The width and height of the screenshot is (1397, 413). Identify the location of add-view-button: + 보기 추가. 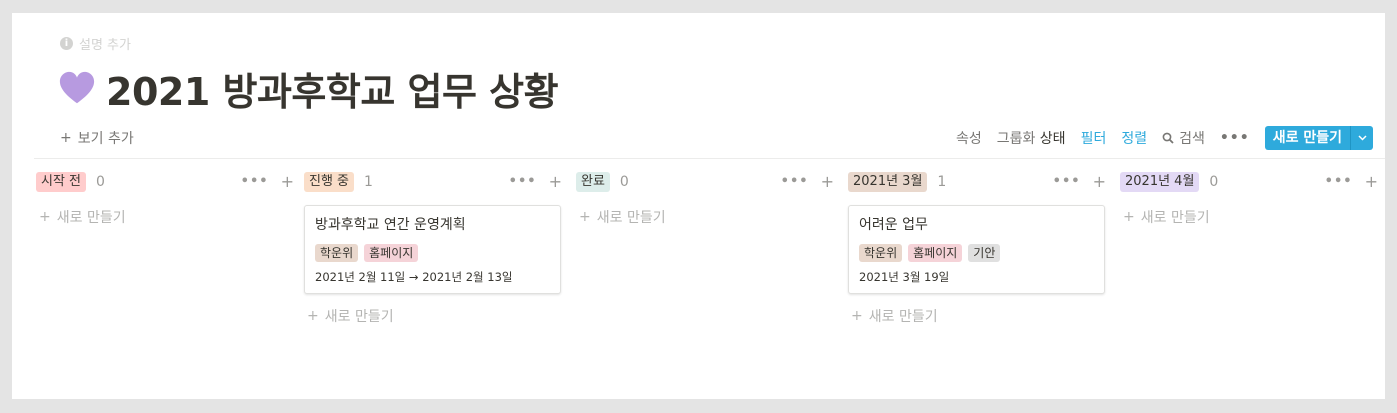
(97, 138).